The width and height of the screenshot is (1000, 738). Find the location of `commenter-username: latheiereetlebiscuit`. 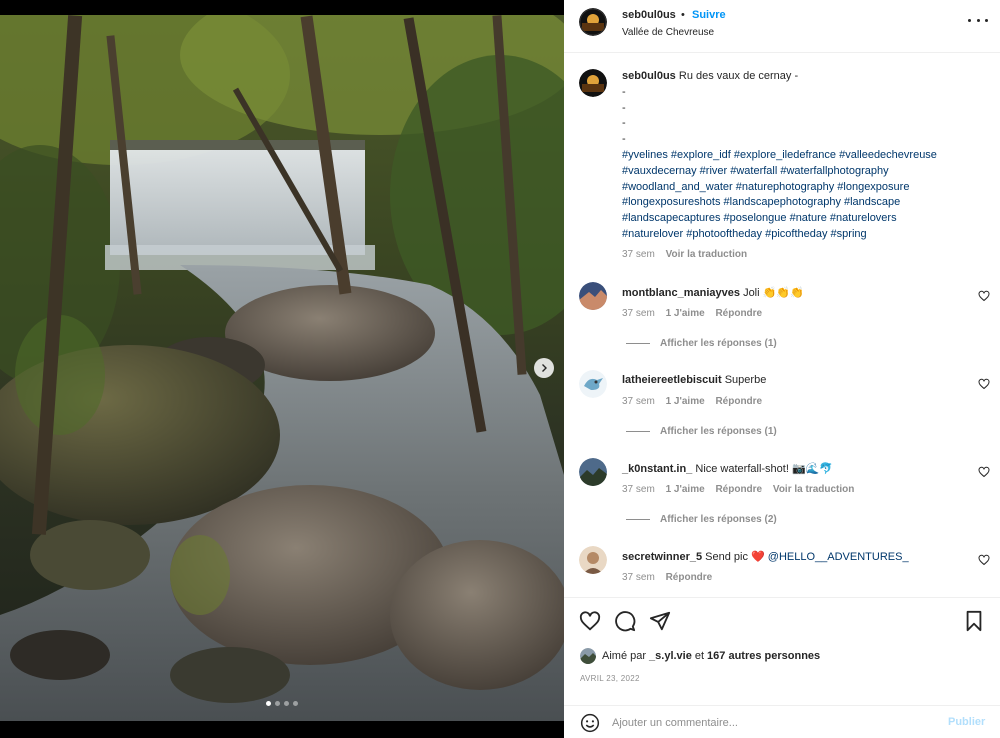

commenter-username: latheiereetlebiscuit is located at coordinates (672, 380).